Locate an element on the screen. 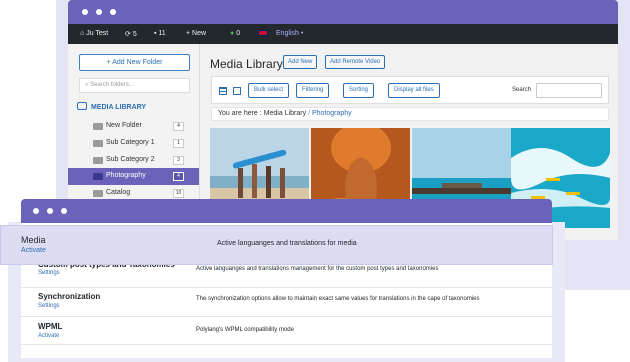 Image resolution: width=630 pixels, height=362 pixels. front-window-titlebar is located at coordinates (286, 211).